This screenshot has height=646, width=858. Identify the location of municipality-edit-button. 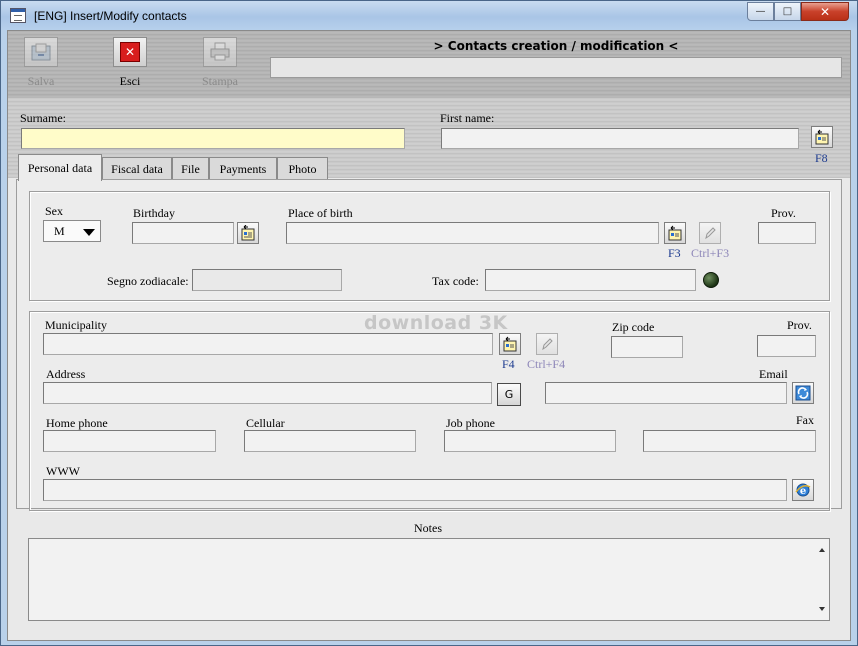
(547, 344).